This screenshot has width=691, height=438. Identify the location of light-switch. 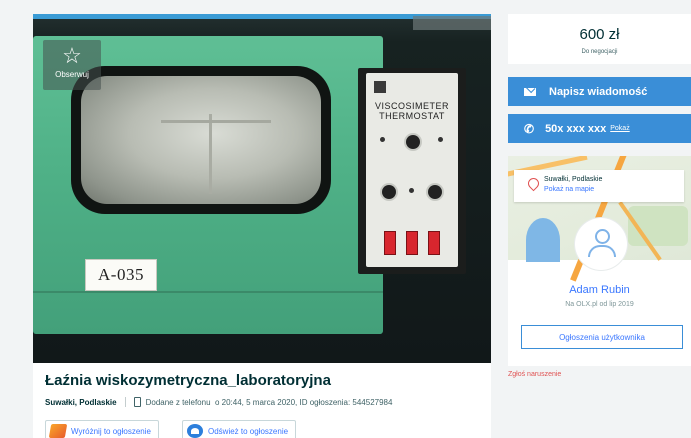
(390, 243).